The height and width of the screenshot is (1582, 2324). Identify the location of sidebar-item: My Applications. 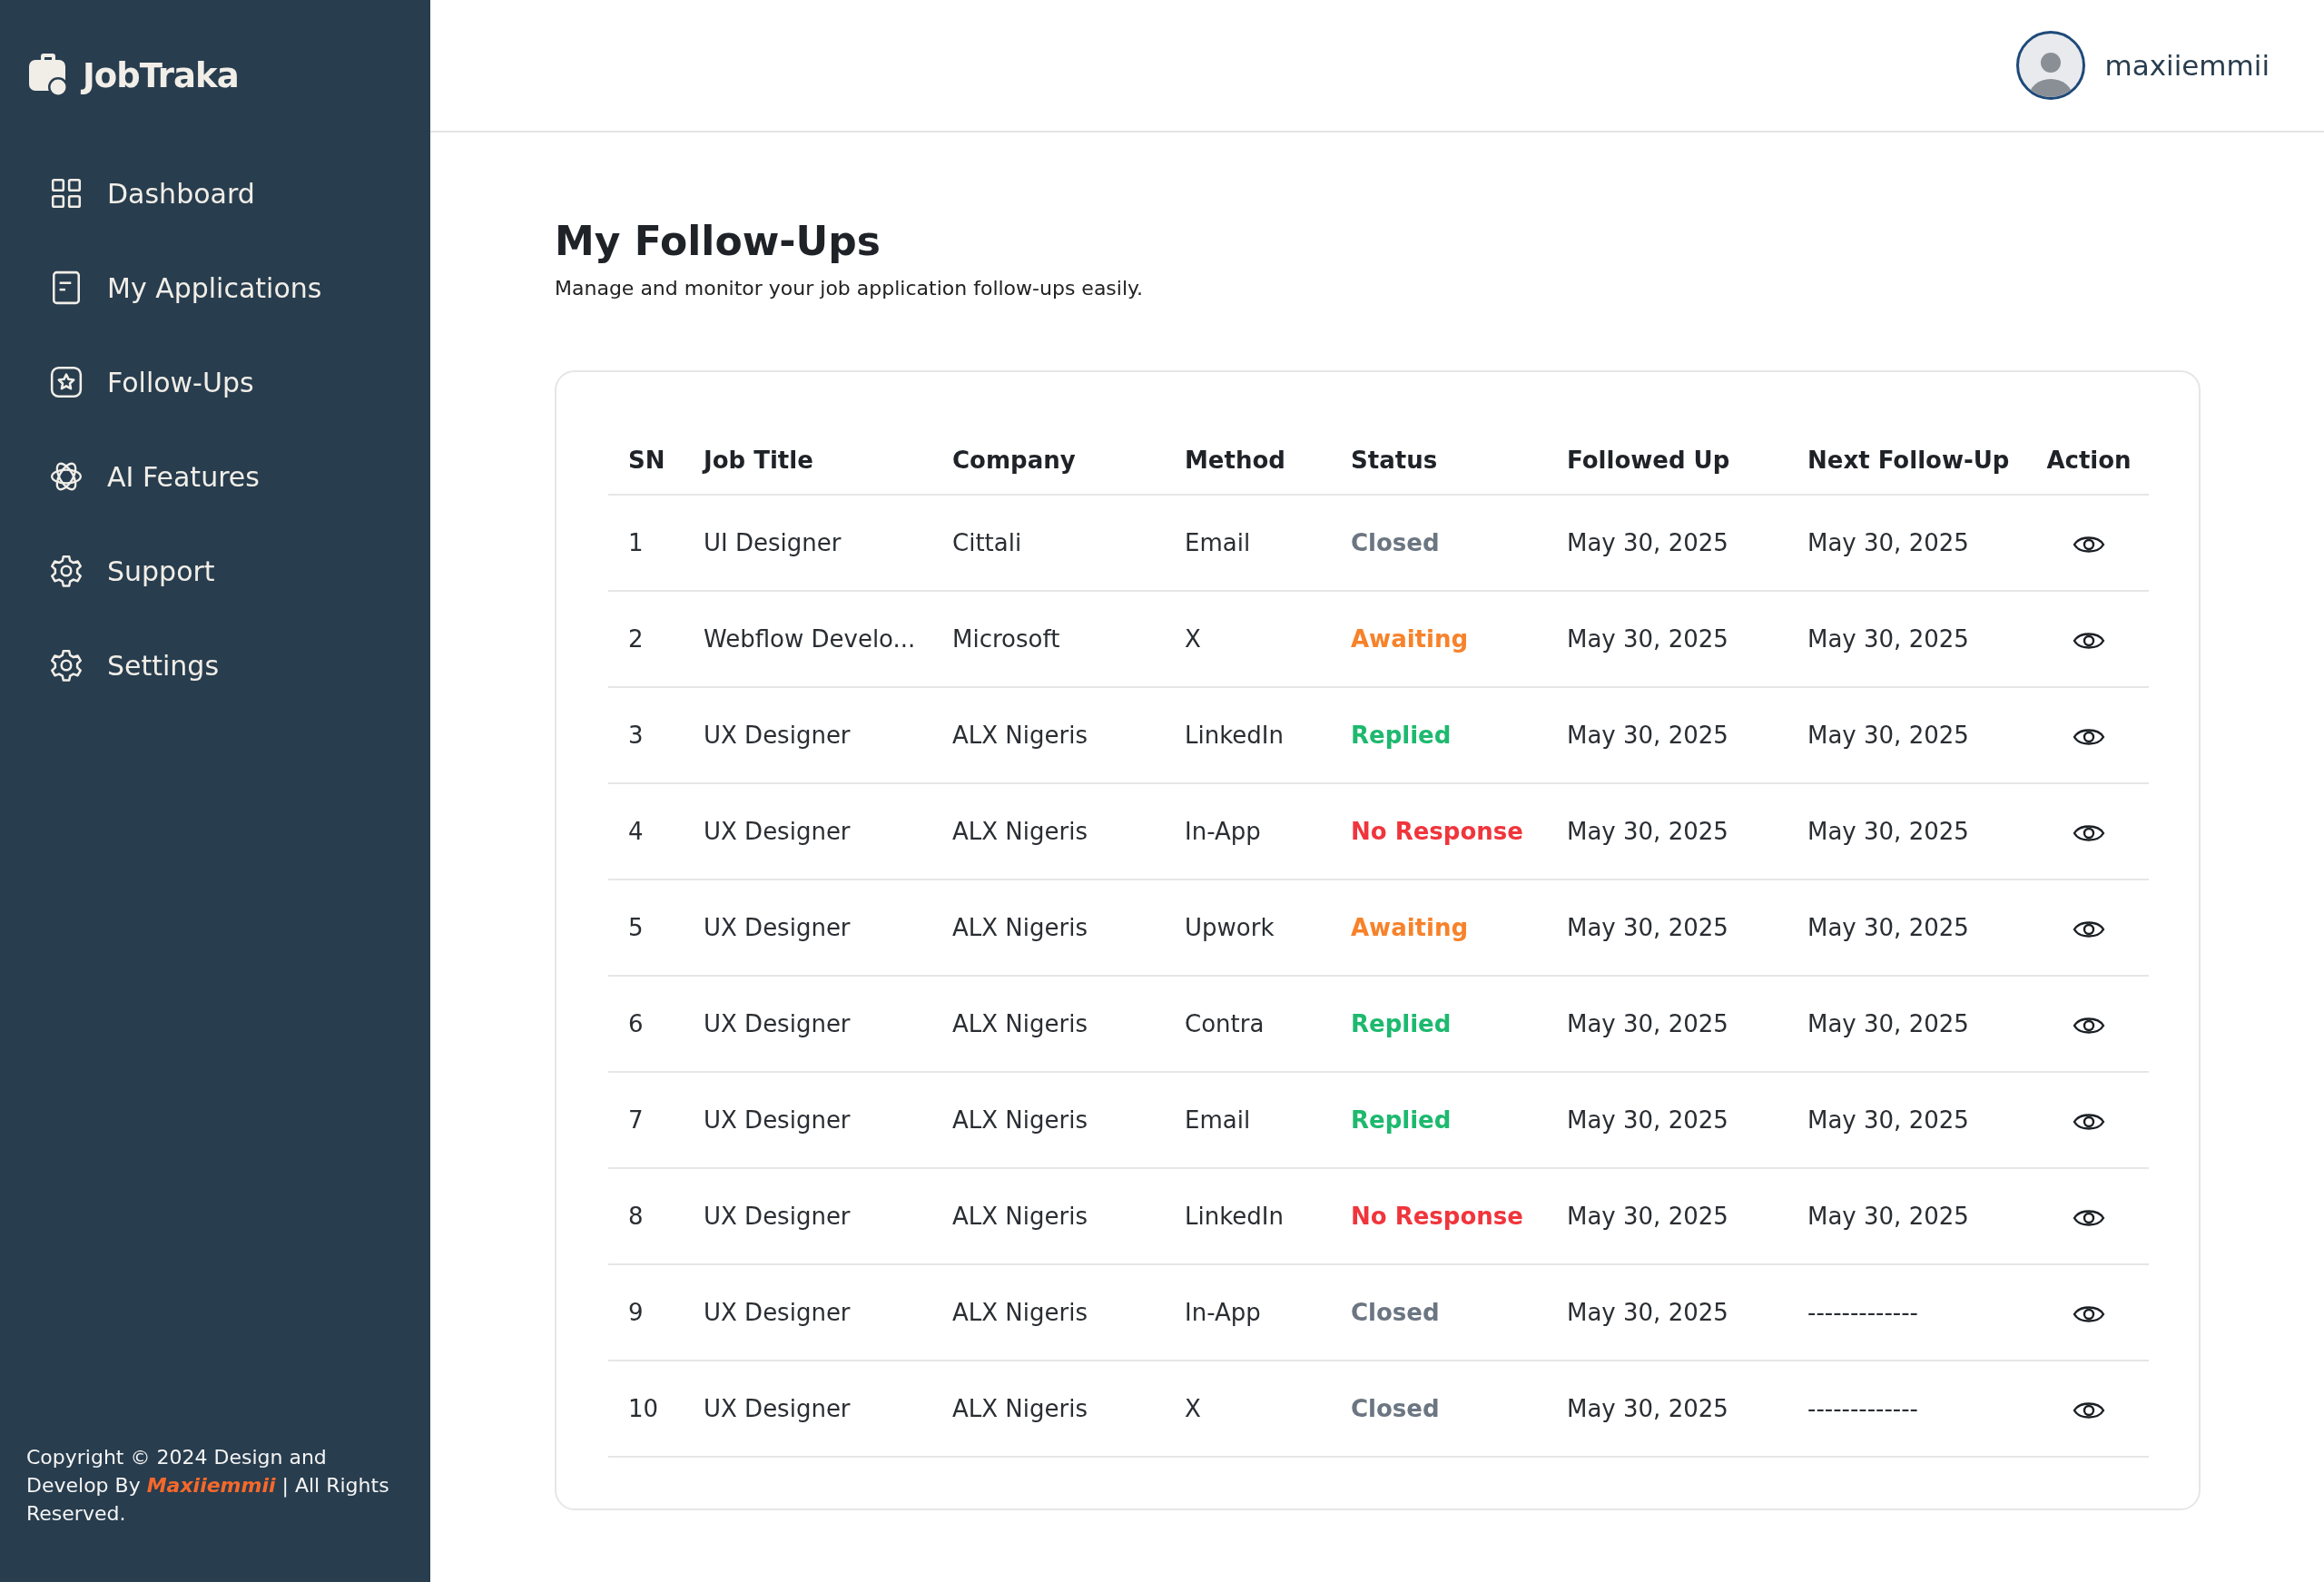
(215, 287).